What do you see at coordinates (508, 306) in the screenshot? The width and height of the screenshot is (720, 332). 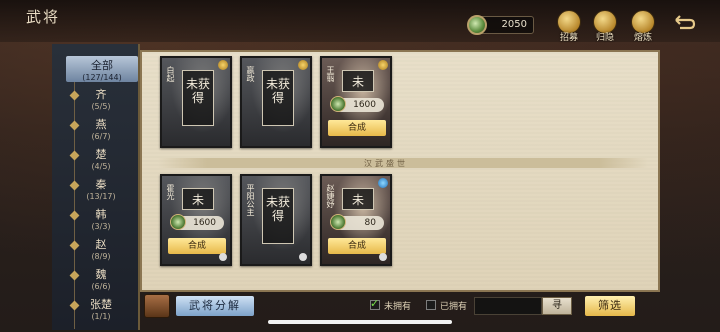 I see `search-input` at bounding box center [508, 306].